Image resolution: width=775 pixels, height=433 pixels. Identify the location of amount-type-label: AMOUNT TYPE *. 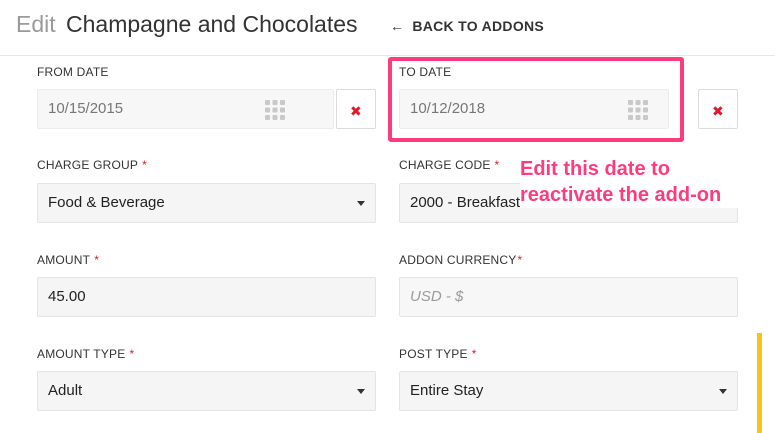
(85, 354).